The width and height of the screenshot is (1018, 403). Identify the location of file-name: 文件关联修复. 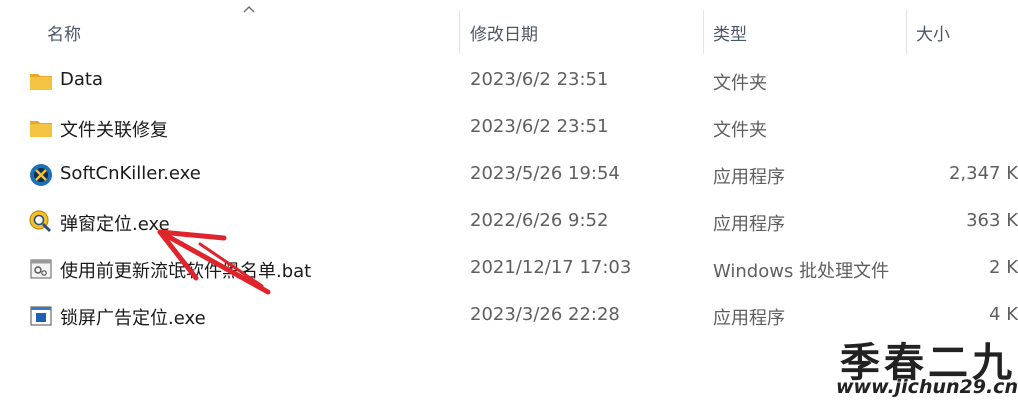
(114, 130).